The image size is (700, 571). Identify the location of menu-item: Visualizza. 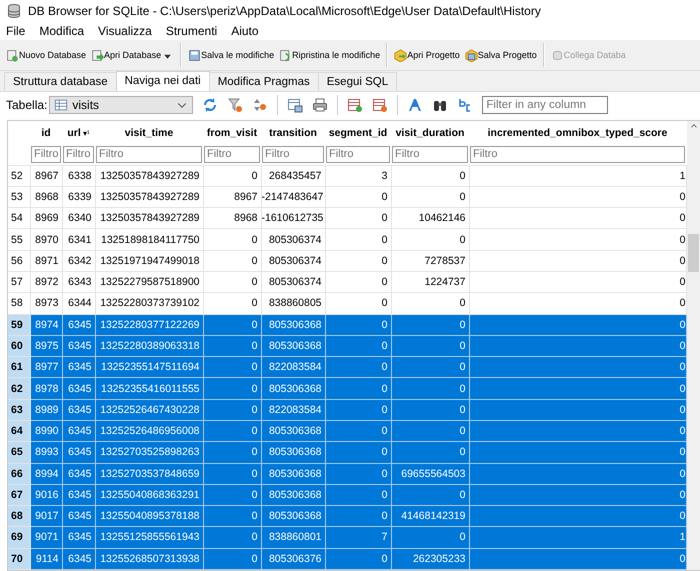
(128, 31).